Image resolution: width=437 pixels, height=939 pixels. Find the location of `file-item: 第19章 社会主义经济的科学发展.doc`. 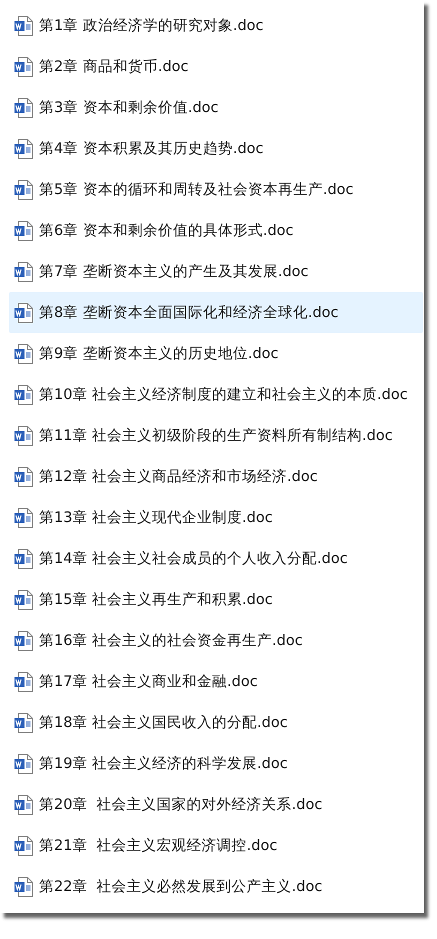

file-item: 第19章 社会主义经济的科学发展.doc is located at coordinates (216, 763).